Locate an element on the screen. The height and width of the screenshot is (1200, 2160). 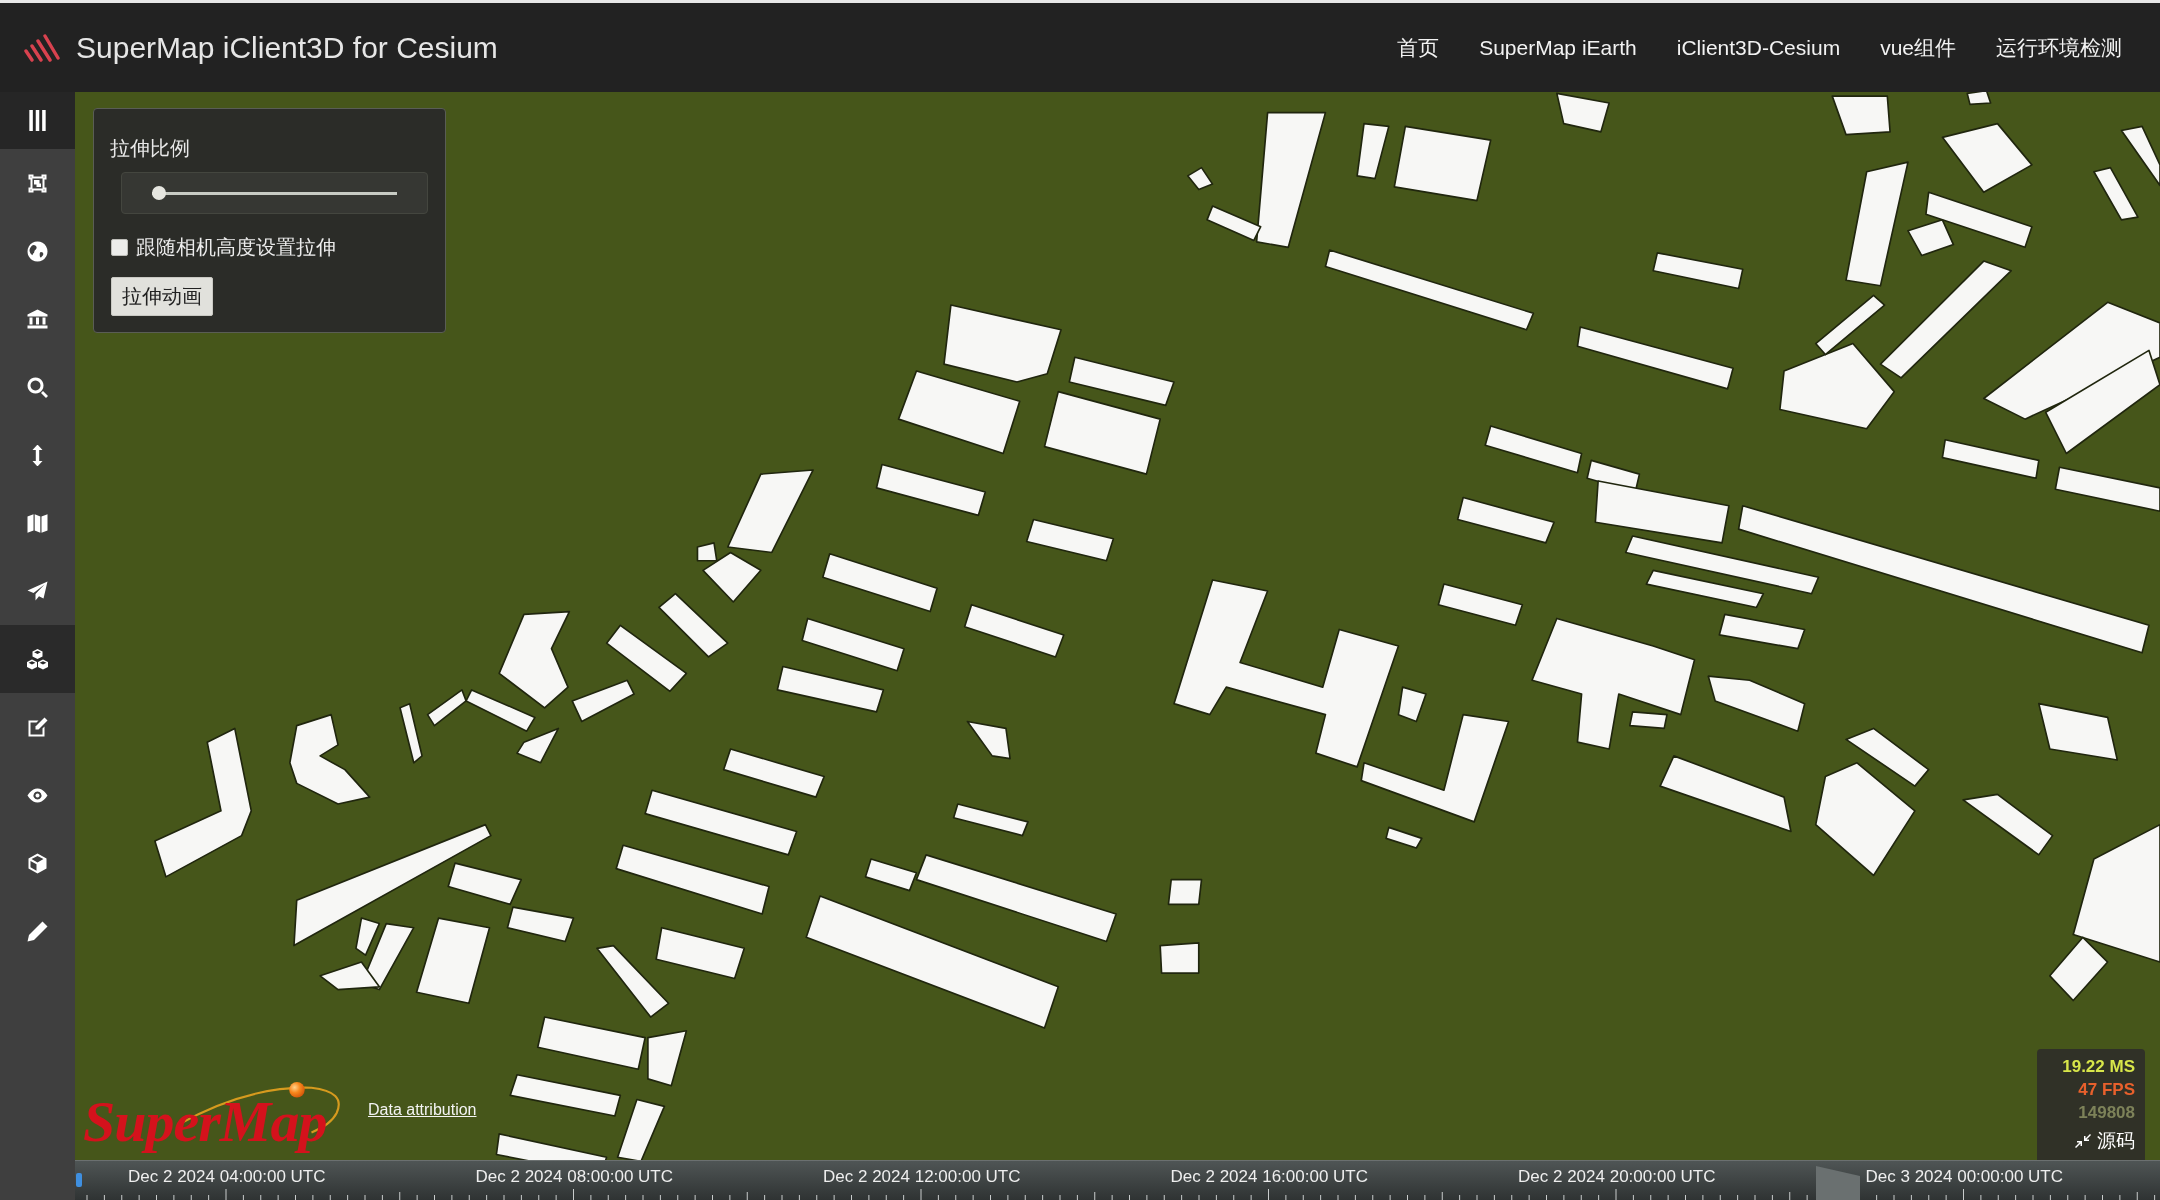
paper-plane-icon is located at coordinates (37, 591).